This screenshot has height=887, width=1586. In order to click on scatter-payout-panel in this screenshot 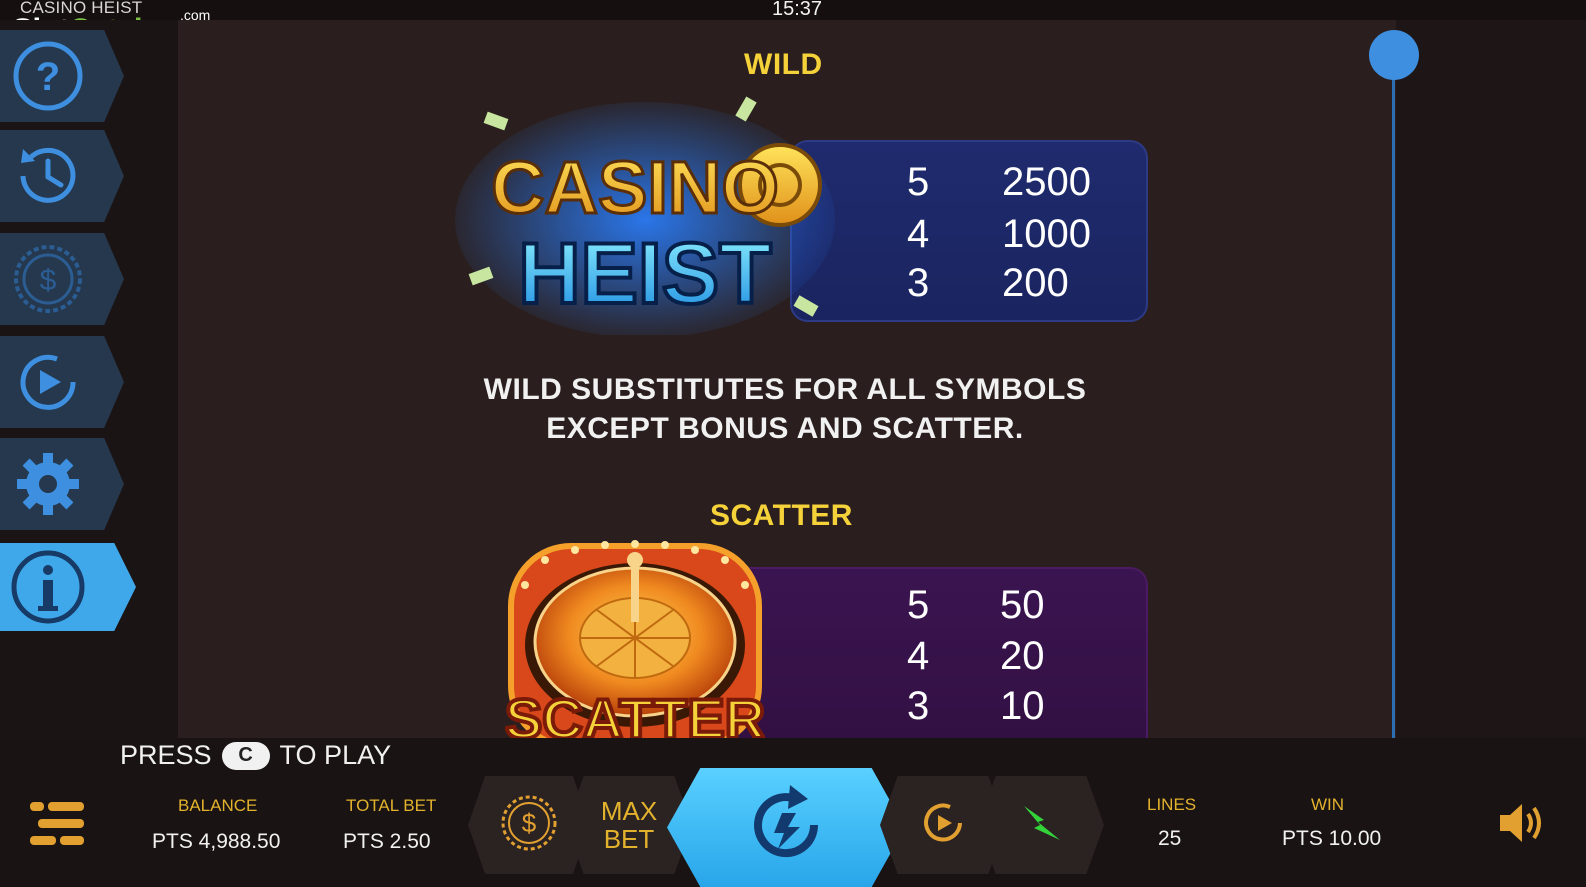, I will do `click(939, 662)`.